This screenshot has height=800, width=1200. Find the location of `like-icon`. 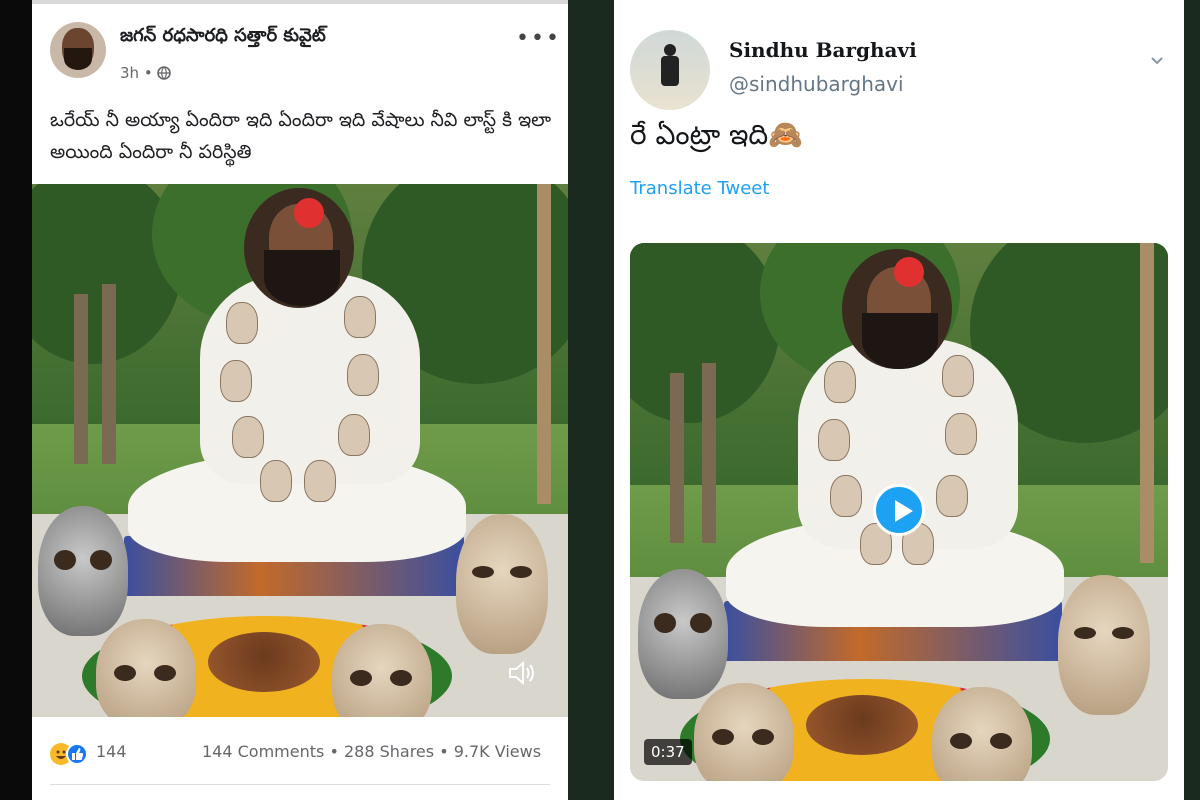

like-icon is located at coordinates (77, 754).